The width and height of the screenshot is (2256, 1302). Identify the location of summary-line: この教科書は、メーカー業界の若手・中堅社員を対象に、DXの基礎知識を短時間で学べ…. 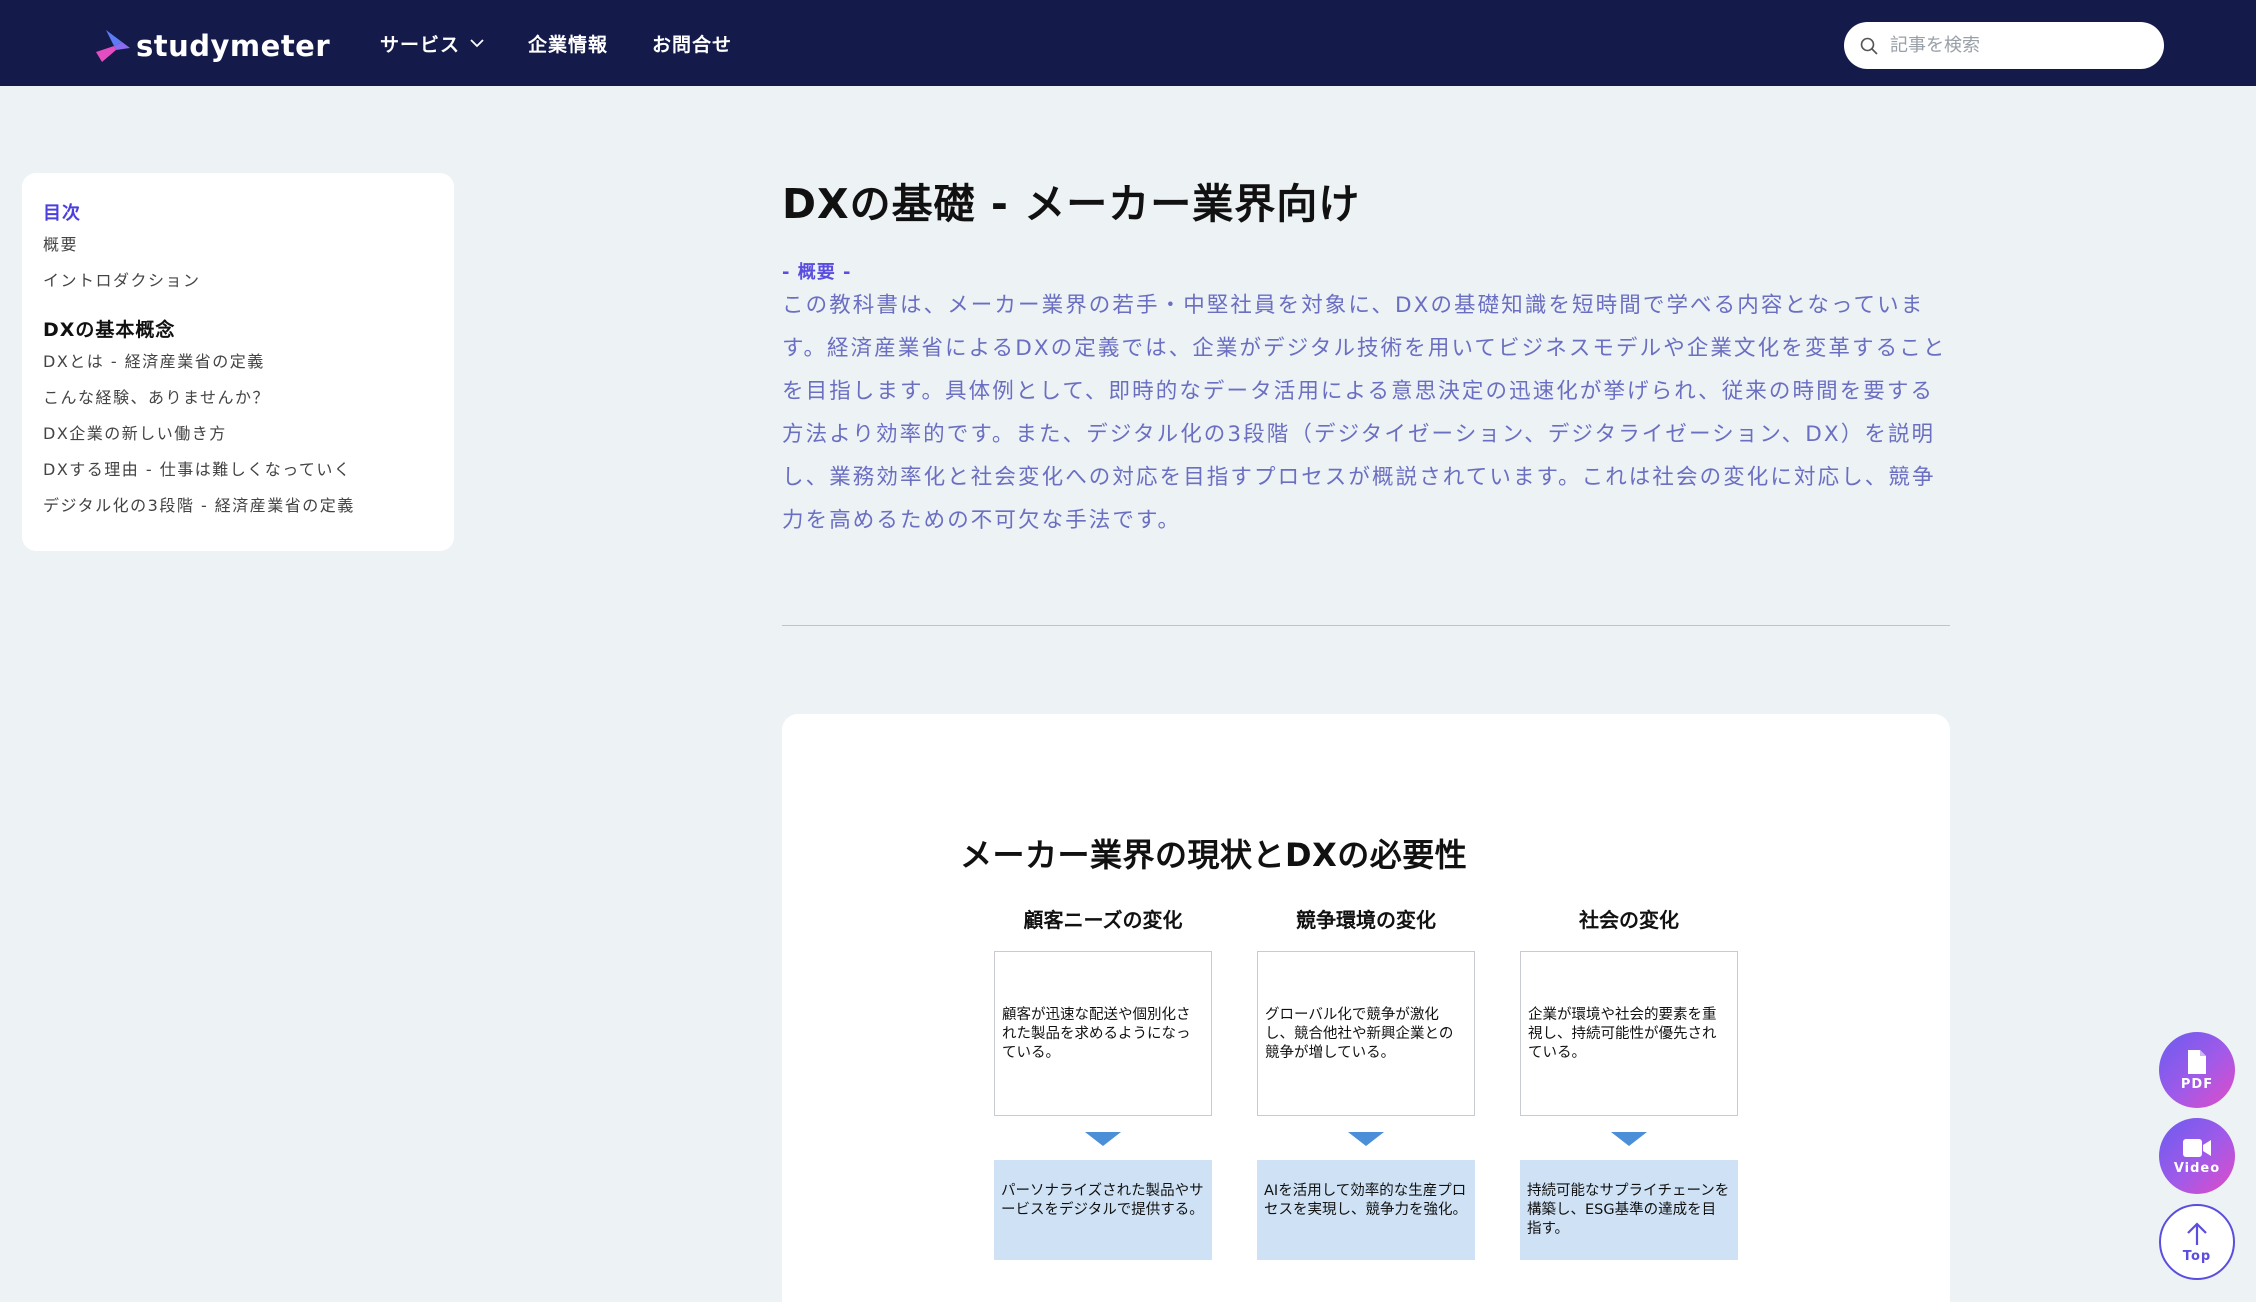
(1353, 305).